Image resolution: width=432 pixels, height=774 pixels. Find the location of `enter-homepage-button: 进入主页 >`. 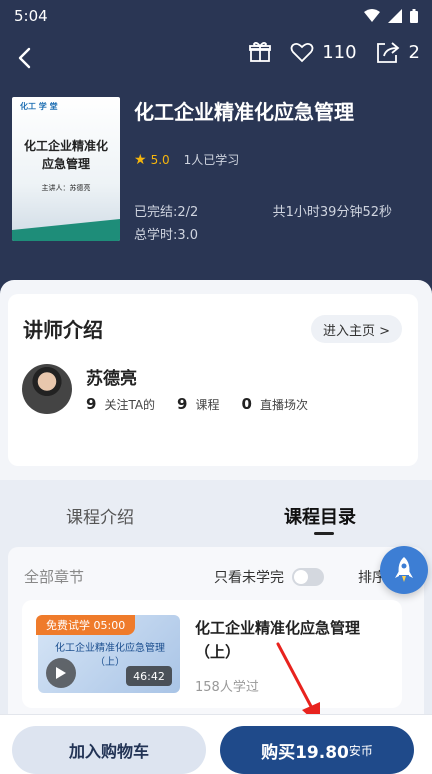

enter-homepage-button: 进入主页 > is located at coordinates (356, 329).